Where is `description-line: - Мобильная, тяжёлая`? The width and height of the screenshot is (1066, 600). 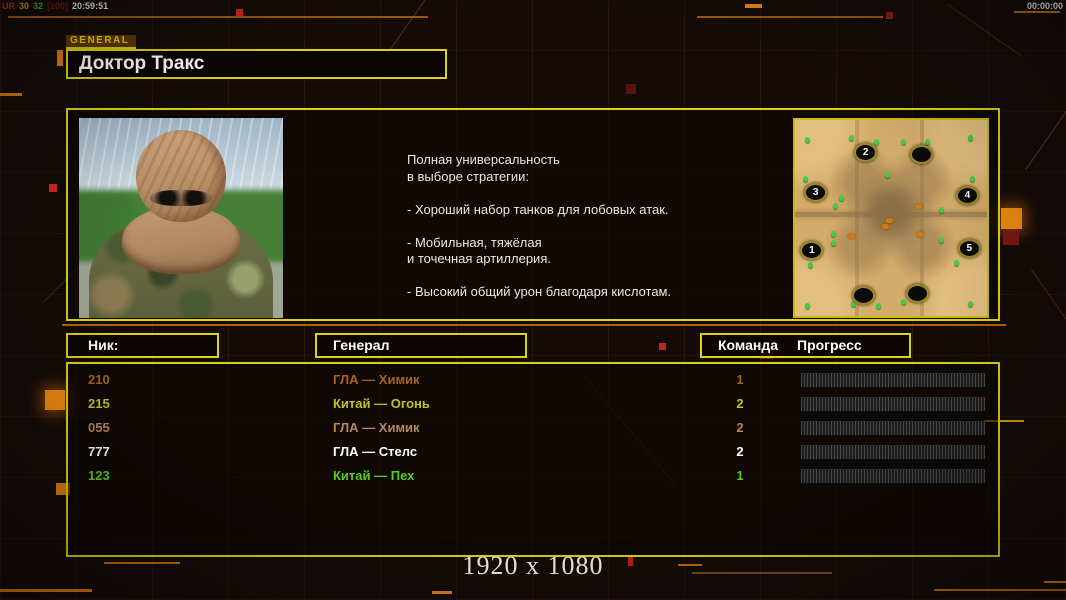 description-line: - Мобильная, тяжёлая is located at coordinates (474, 242).